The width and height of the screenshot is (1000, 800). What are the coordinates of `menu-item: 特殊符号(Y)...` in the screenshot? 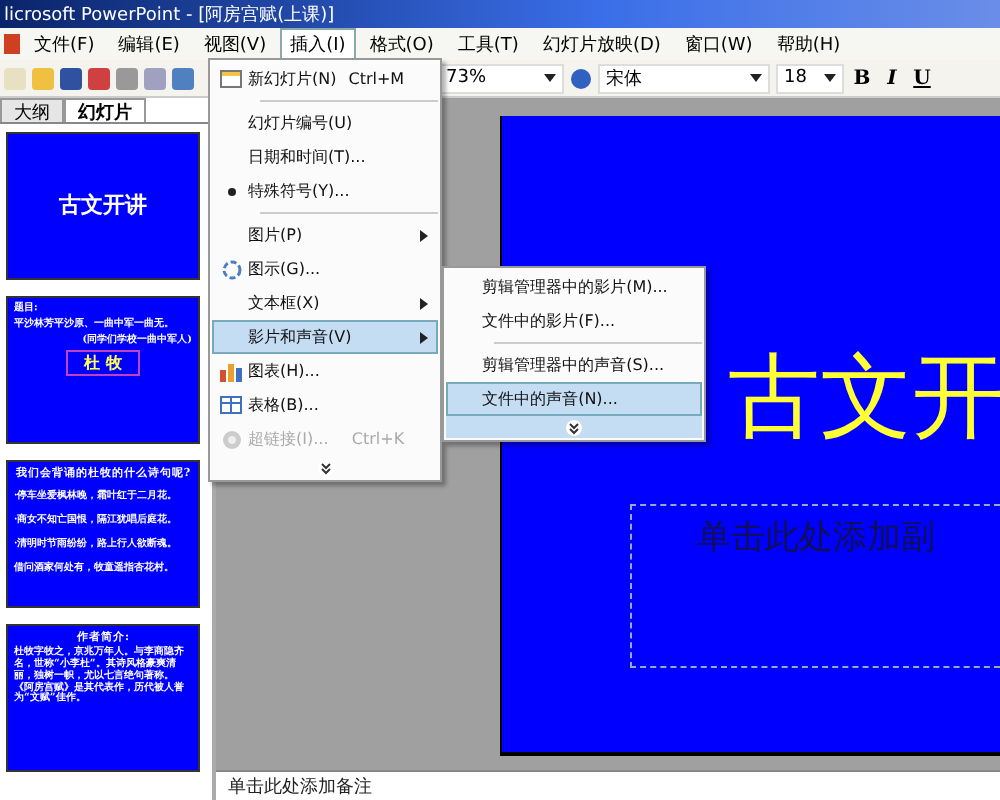 It's located at (325, 191).